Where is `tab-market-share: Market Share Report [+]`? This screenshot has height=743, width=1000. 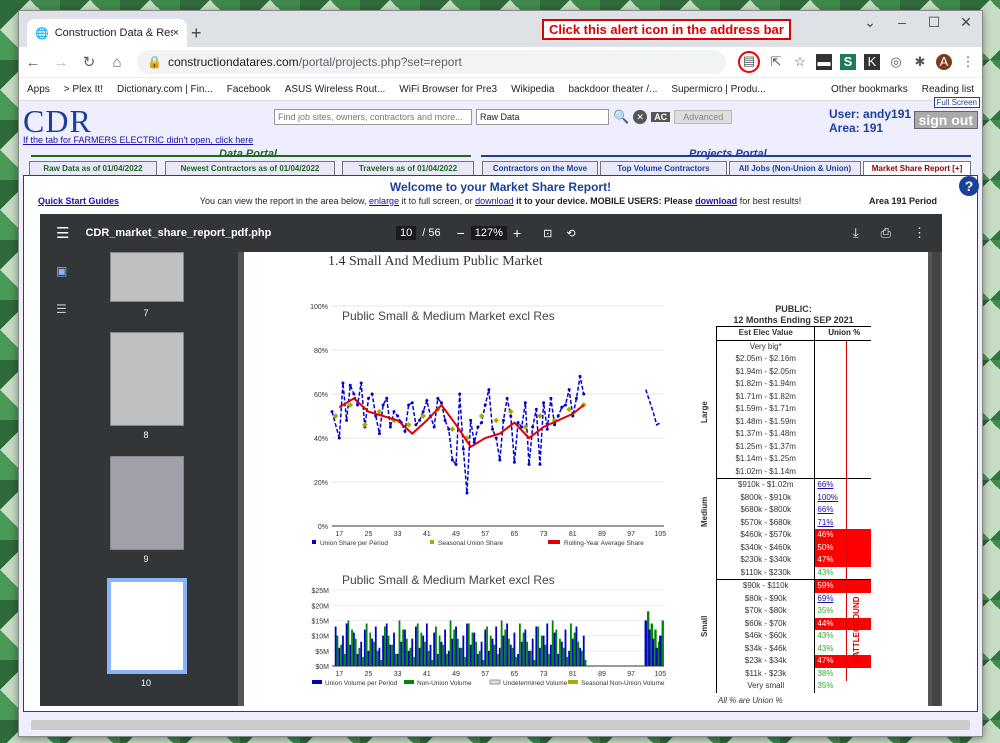
tab-market-share: Market Share Report [+] is located at coordinates (917, 168).